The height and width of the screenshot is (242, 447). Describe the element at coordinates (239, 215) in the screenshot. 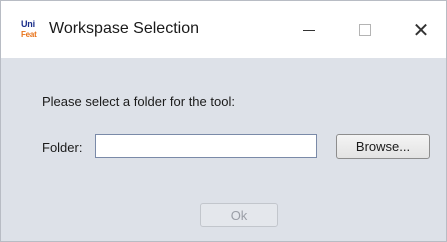

I see `ok-button: Ok` at that location.